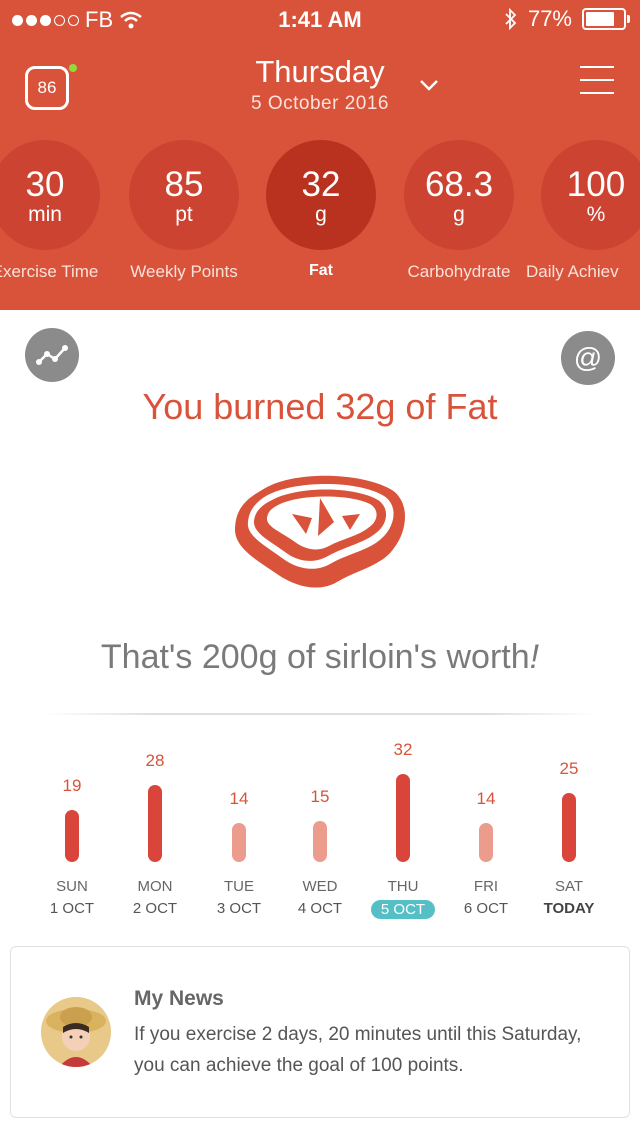 Image resolution: width=640 pixels, height=1136 pixels. Describe the element at coordinates (596, 214) in the screenshot. I see `stat-unit: %` at that location.